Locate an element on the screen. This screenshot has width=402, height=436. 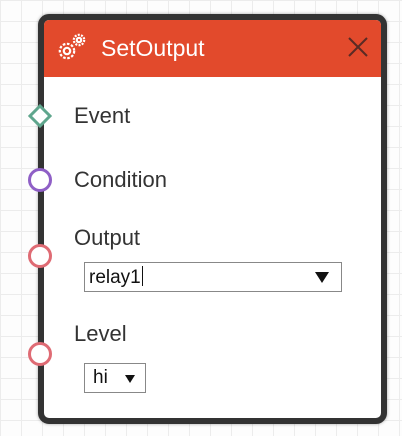
level-label: Level is located at coordinates (100, 333).